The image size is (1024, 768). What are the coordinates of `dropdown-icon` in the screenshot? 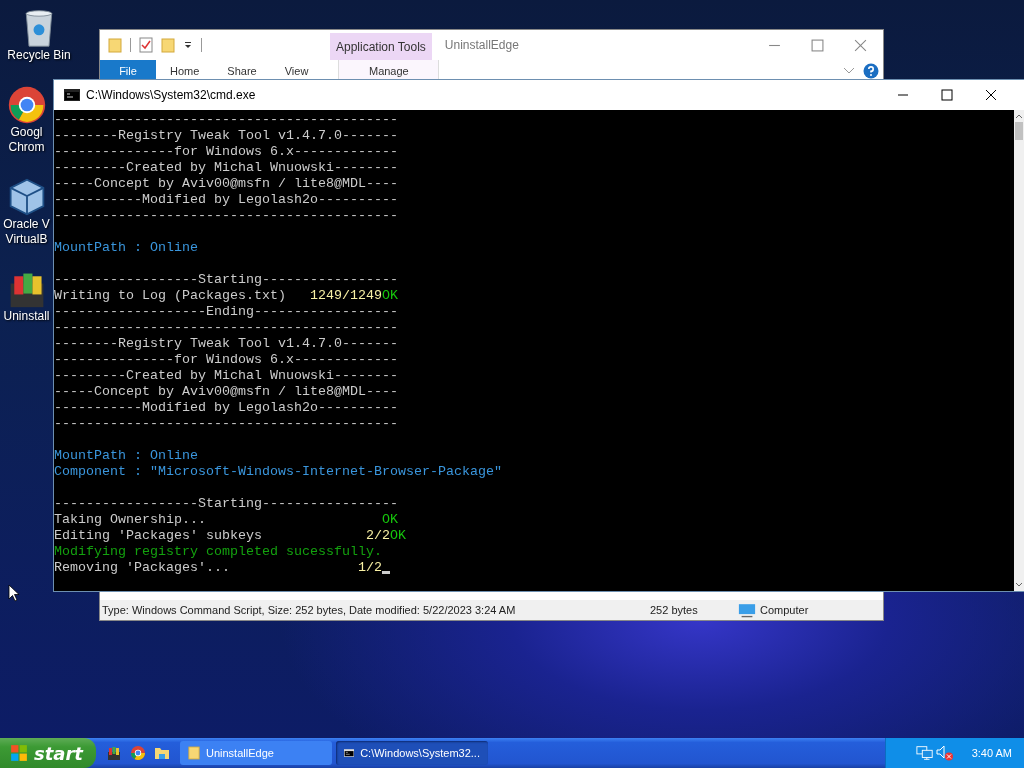 It's located at (188, 45).